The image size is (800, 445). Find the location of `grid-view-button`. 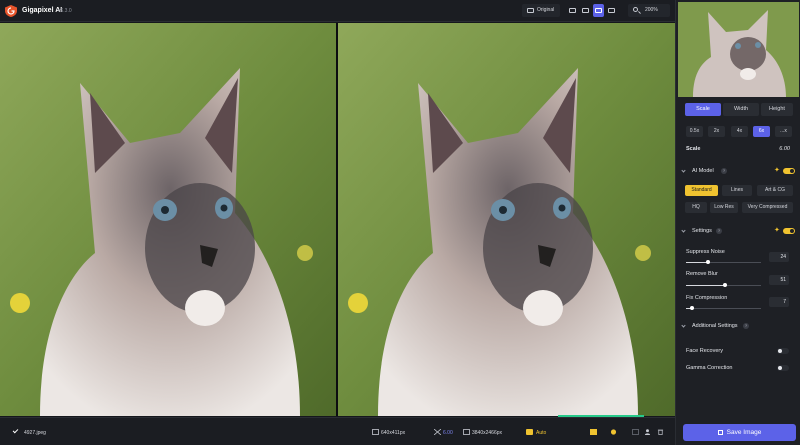

grid-view-button is located at coordinates (611, 10).